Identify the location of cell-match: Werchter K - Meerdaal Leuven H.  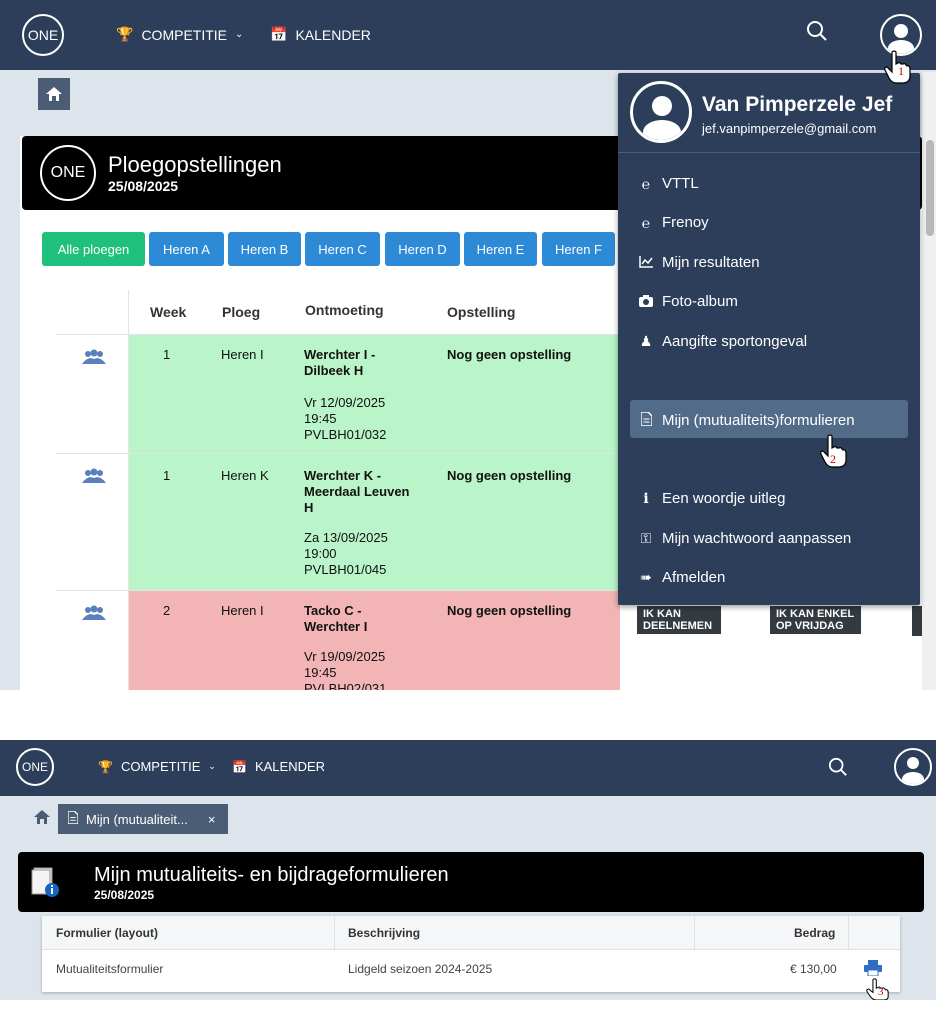
(357, 491).